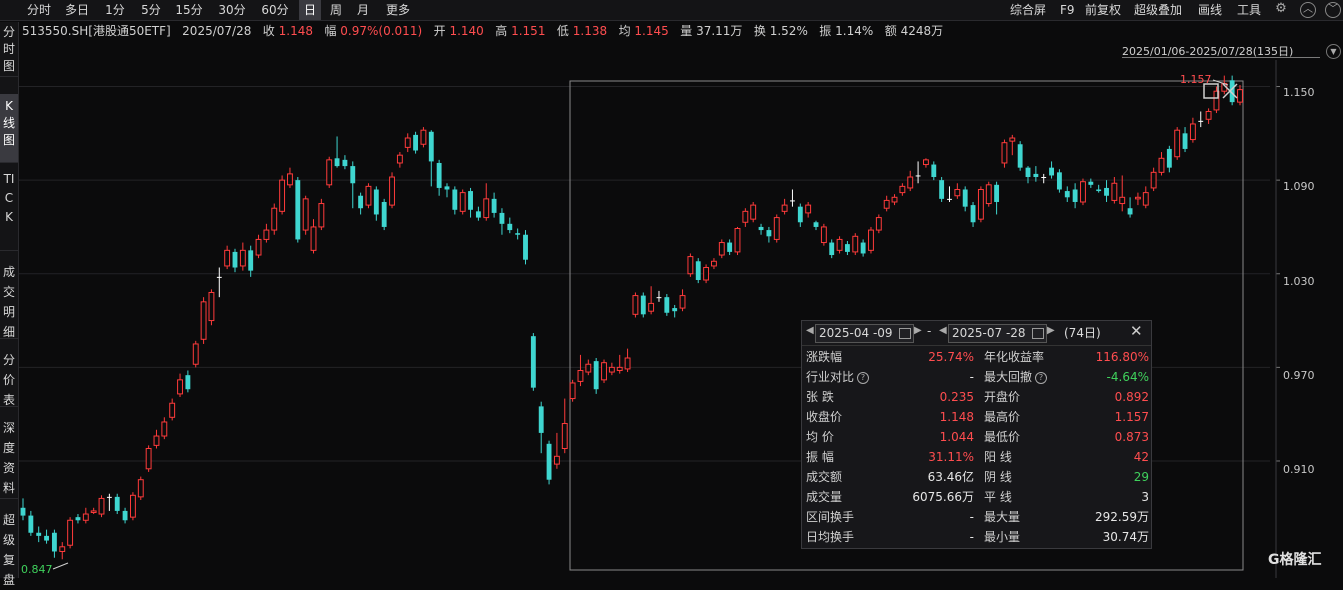 The image size is (1343, 590). Describe the element at coordinates (9, 457) in the screenshot. I see `sidebar-tab-depth-data: 深度资料` at that location.